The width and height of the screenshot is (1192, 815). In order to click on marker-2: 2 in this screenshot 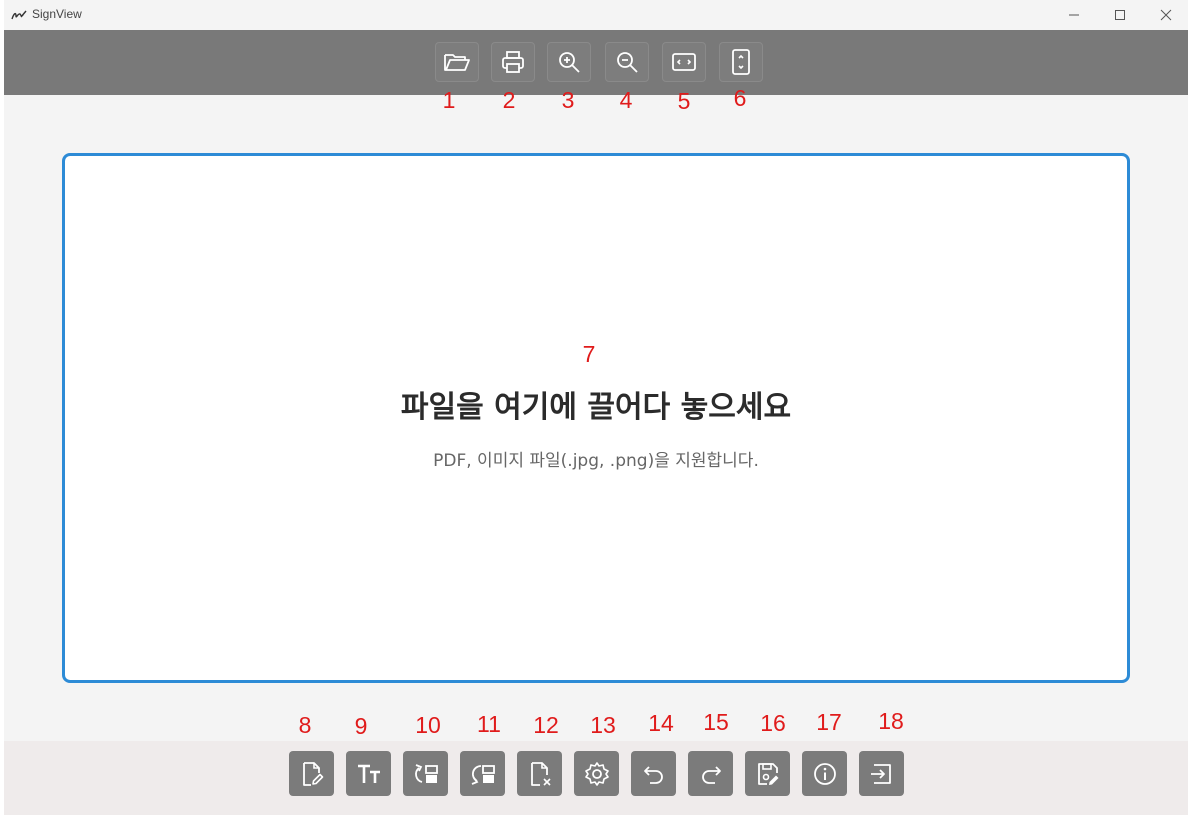, I will do `click(509, 100)`.